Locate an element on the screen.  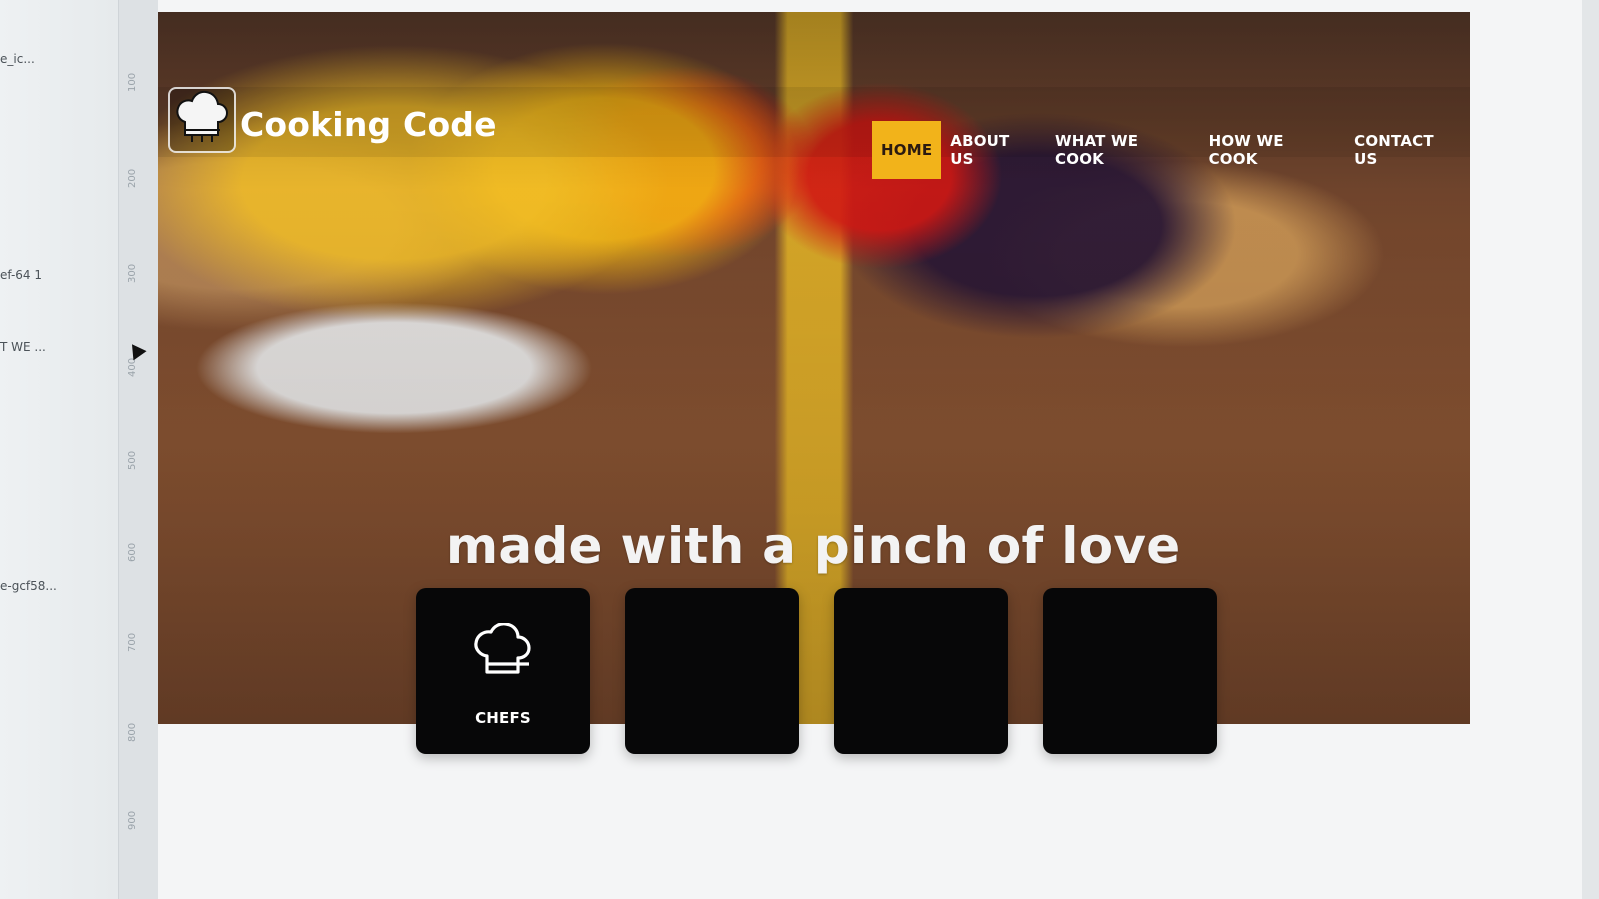
vertical-ruler: 100 200 300 400 500 600 700 800 900 is located at coordinates (138, 449).